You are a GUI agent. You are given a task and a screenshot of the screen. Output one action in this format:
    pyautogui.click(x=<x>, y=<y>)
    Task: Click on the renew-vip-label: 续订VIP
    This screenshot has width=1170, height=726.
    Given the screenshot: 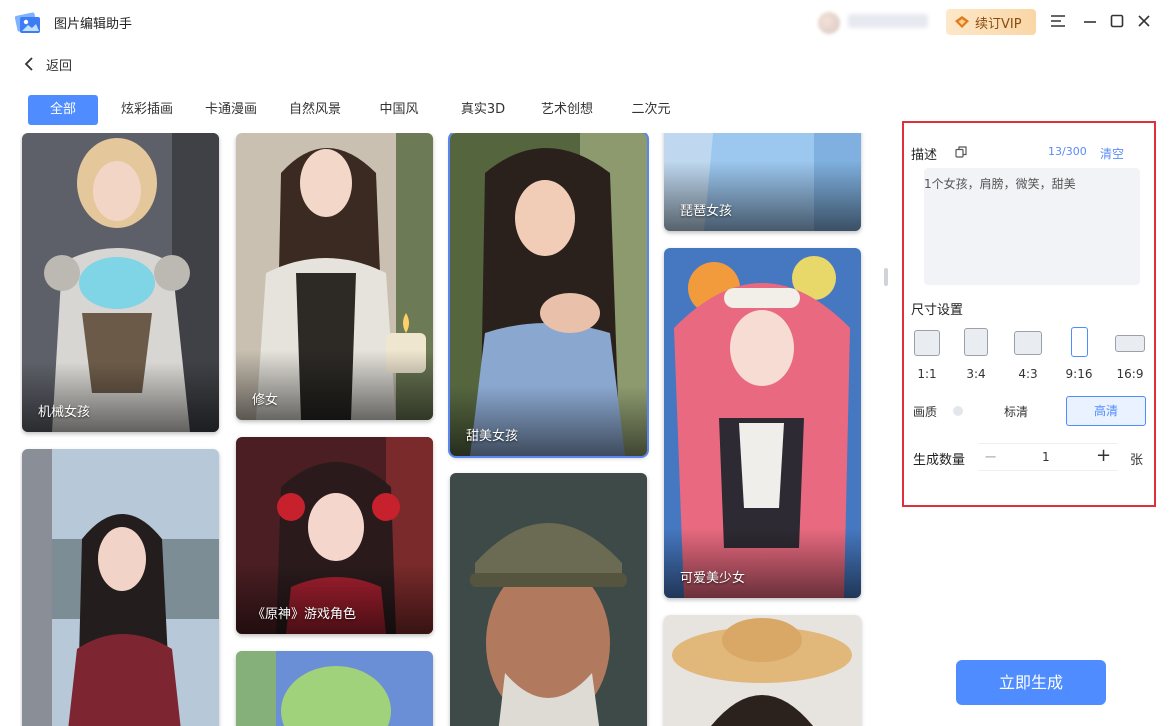 What is the action you would take?
    pyautogui.click(x=998, y=24)
    